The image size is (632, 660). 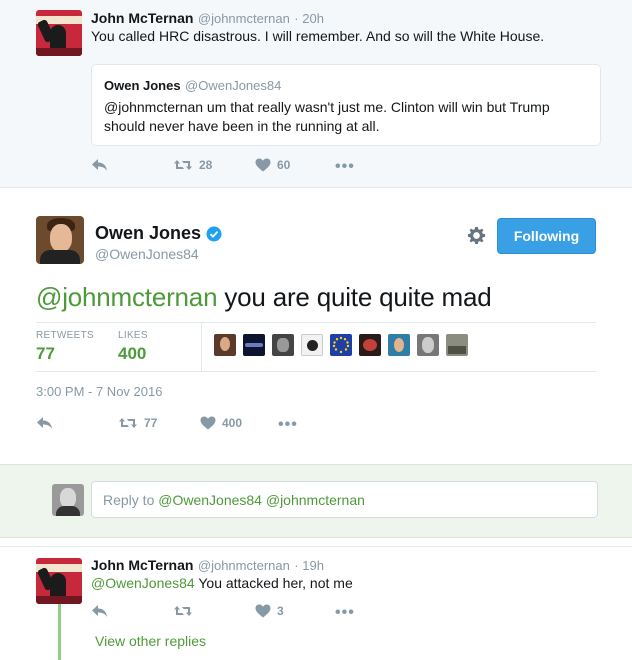 What do you see at coordinates (354, 297) in the screenshot?
I see `tweet-text: you are quite quite mad` at bounding box center [354, 297].